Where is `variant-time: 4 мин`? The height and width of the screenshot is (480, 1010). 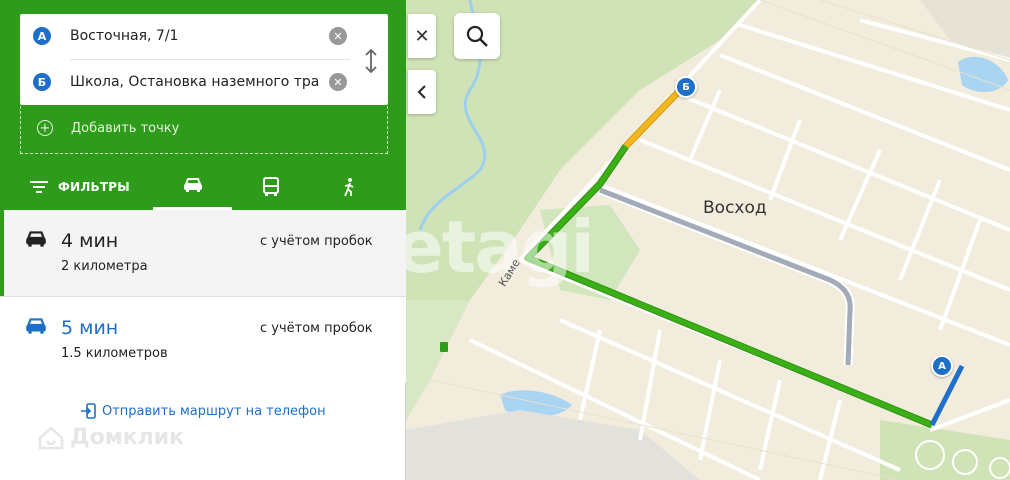 variant-time: 4 мин is located at coordinates (90, 241).